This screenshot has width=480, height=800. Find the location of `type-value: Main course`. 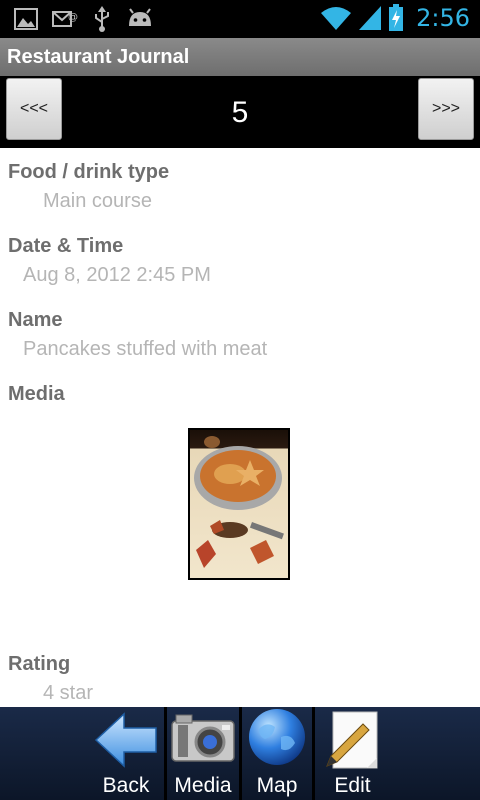

type-value: Main course is located at coordinates (97, 201).